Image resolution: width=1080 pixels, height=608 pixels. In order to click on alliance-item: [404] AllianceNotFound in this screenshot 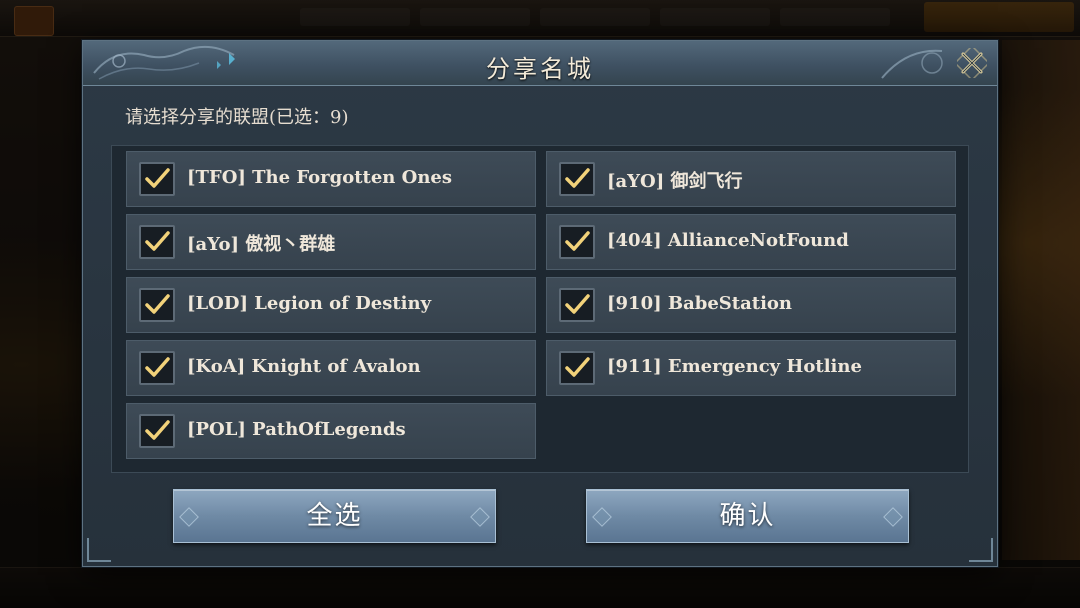, I will do `click(751, 242)`.